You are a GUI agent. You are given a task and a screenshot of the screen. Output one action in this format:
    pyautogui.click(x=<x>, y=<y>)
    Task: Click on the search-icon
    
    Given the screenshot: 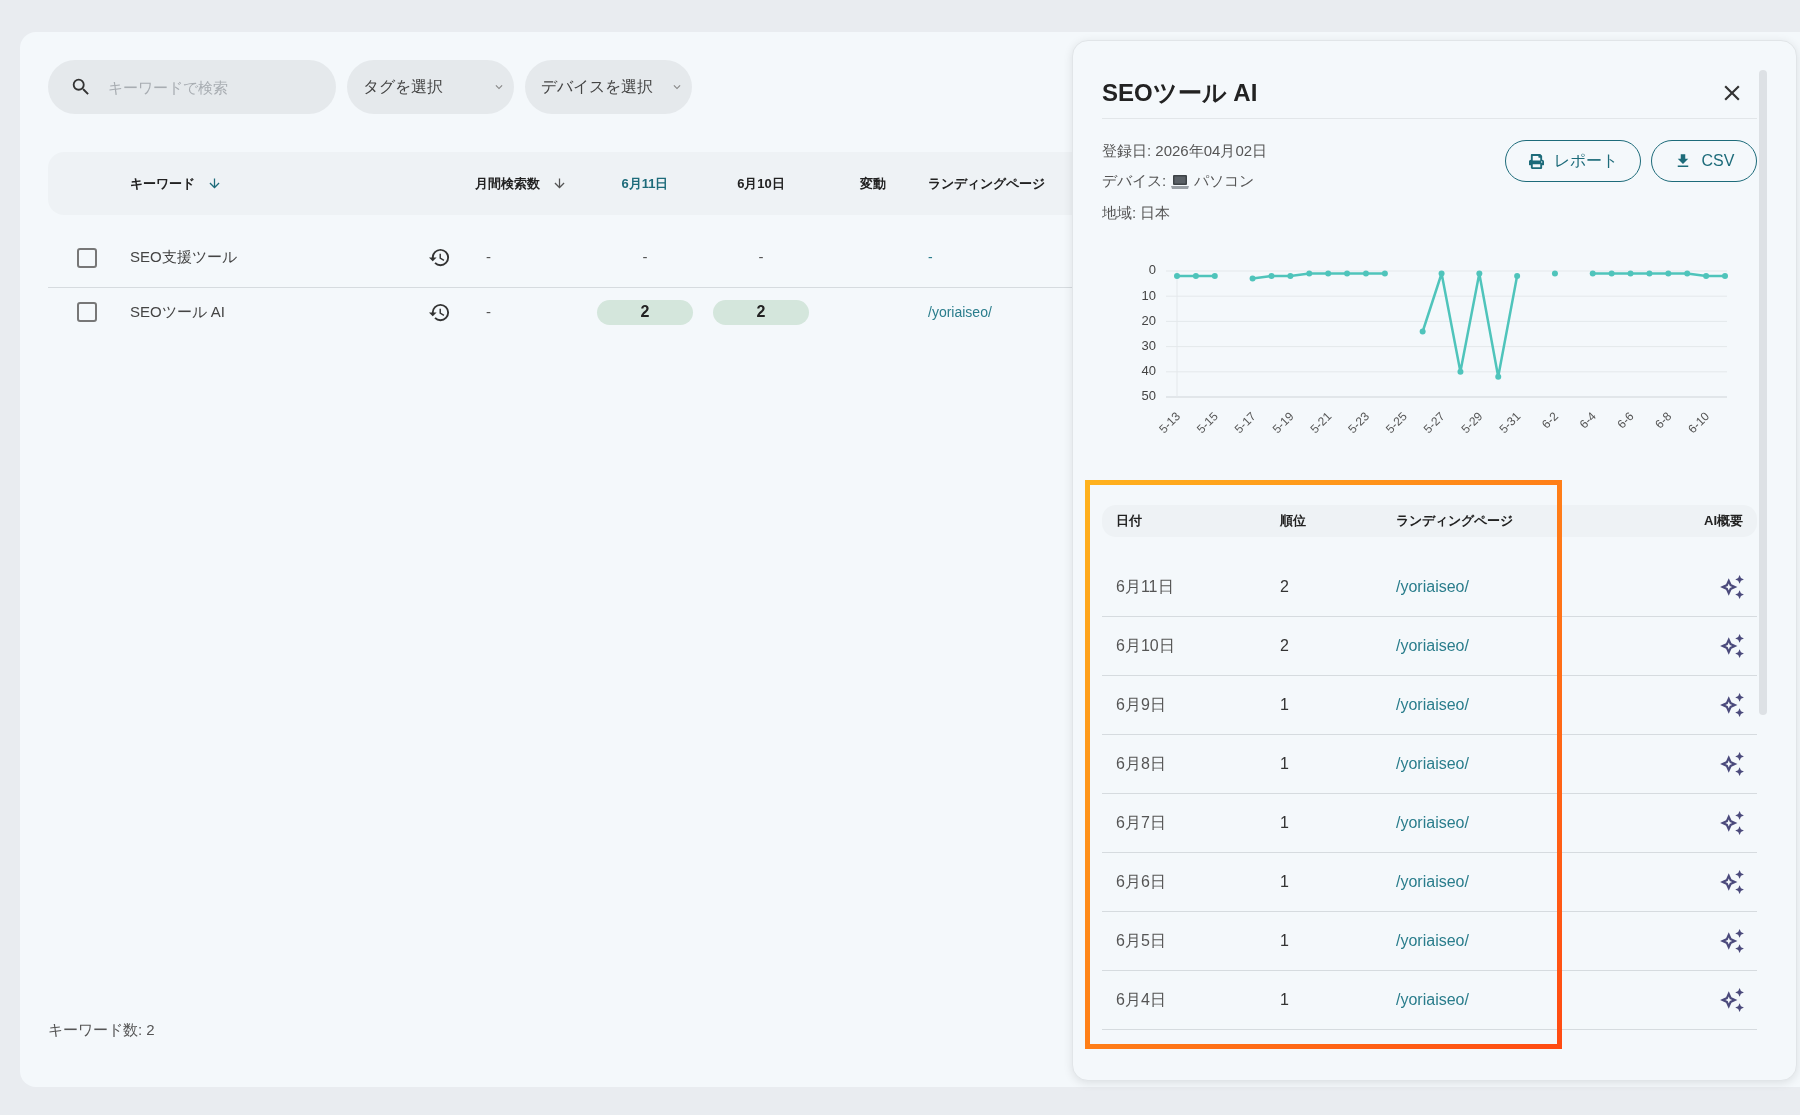 What is the action you would take?
    pyautogui.click(x=81, y=87)
    